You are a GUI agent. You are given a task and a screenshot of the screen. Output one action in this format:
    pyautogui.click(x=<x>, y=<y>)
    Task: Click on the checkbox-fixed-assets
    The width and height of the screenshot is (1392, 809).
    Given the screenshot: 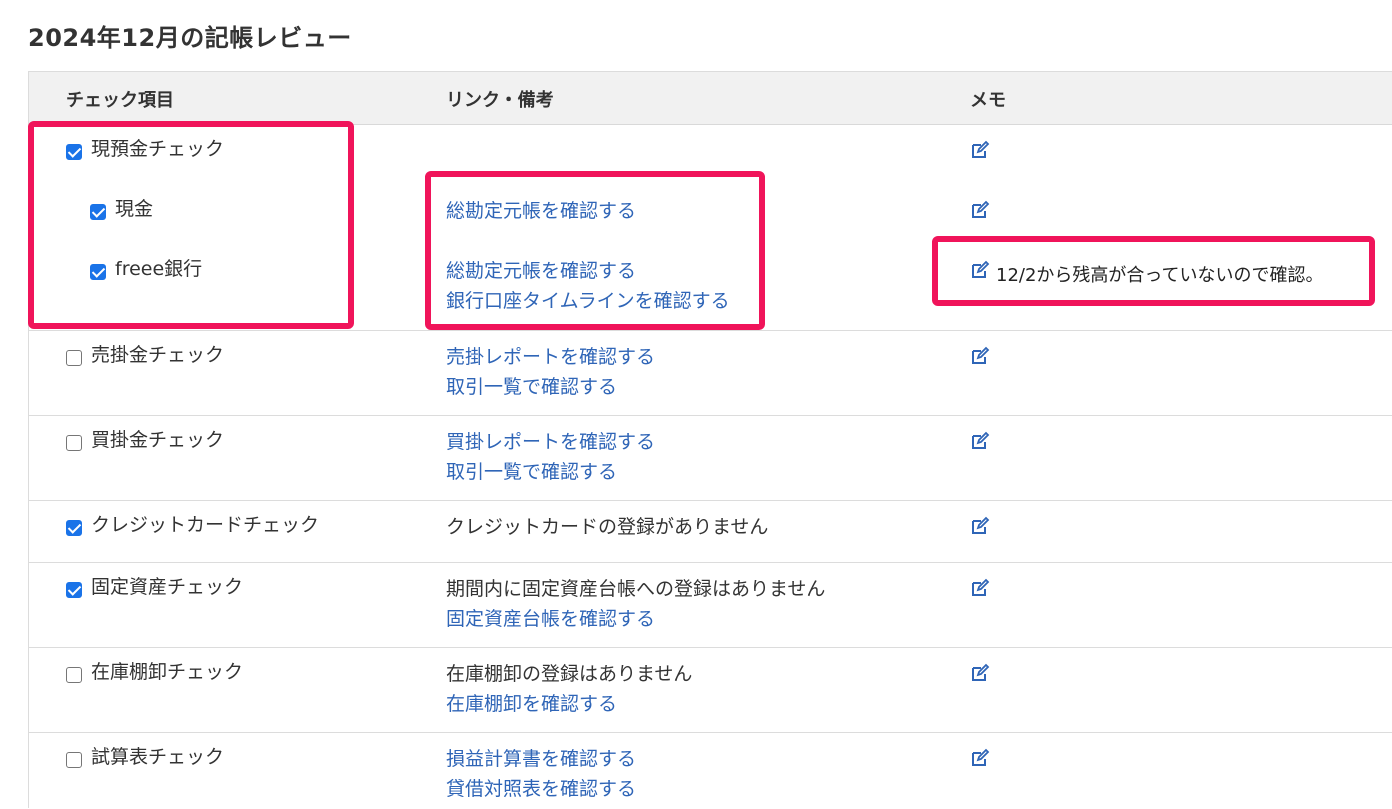 What is the action you would take?
    pyautogui.click(x=74, y=590)
    